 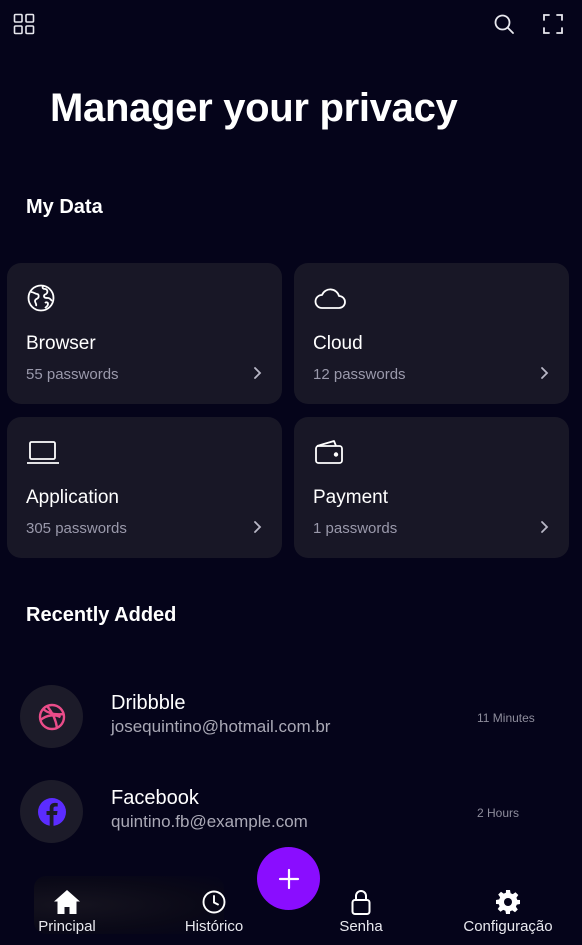 I want to click on nav-label: Histórico, so click(x=214, y=926).